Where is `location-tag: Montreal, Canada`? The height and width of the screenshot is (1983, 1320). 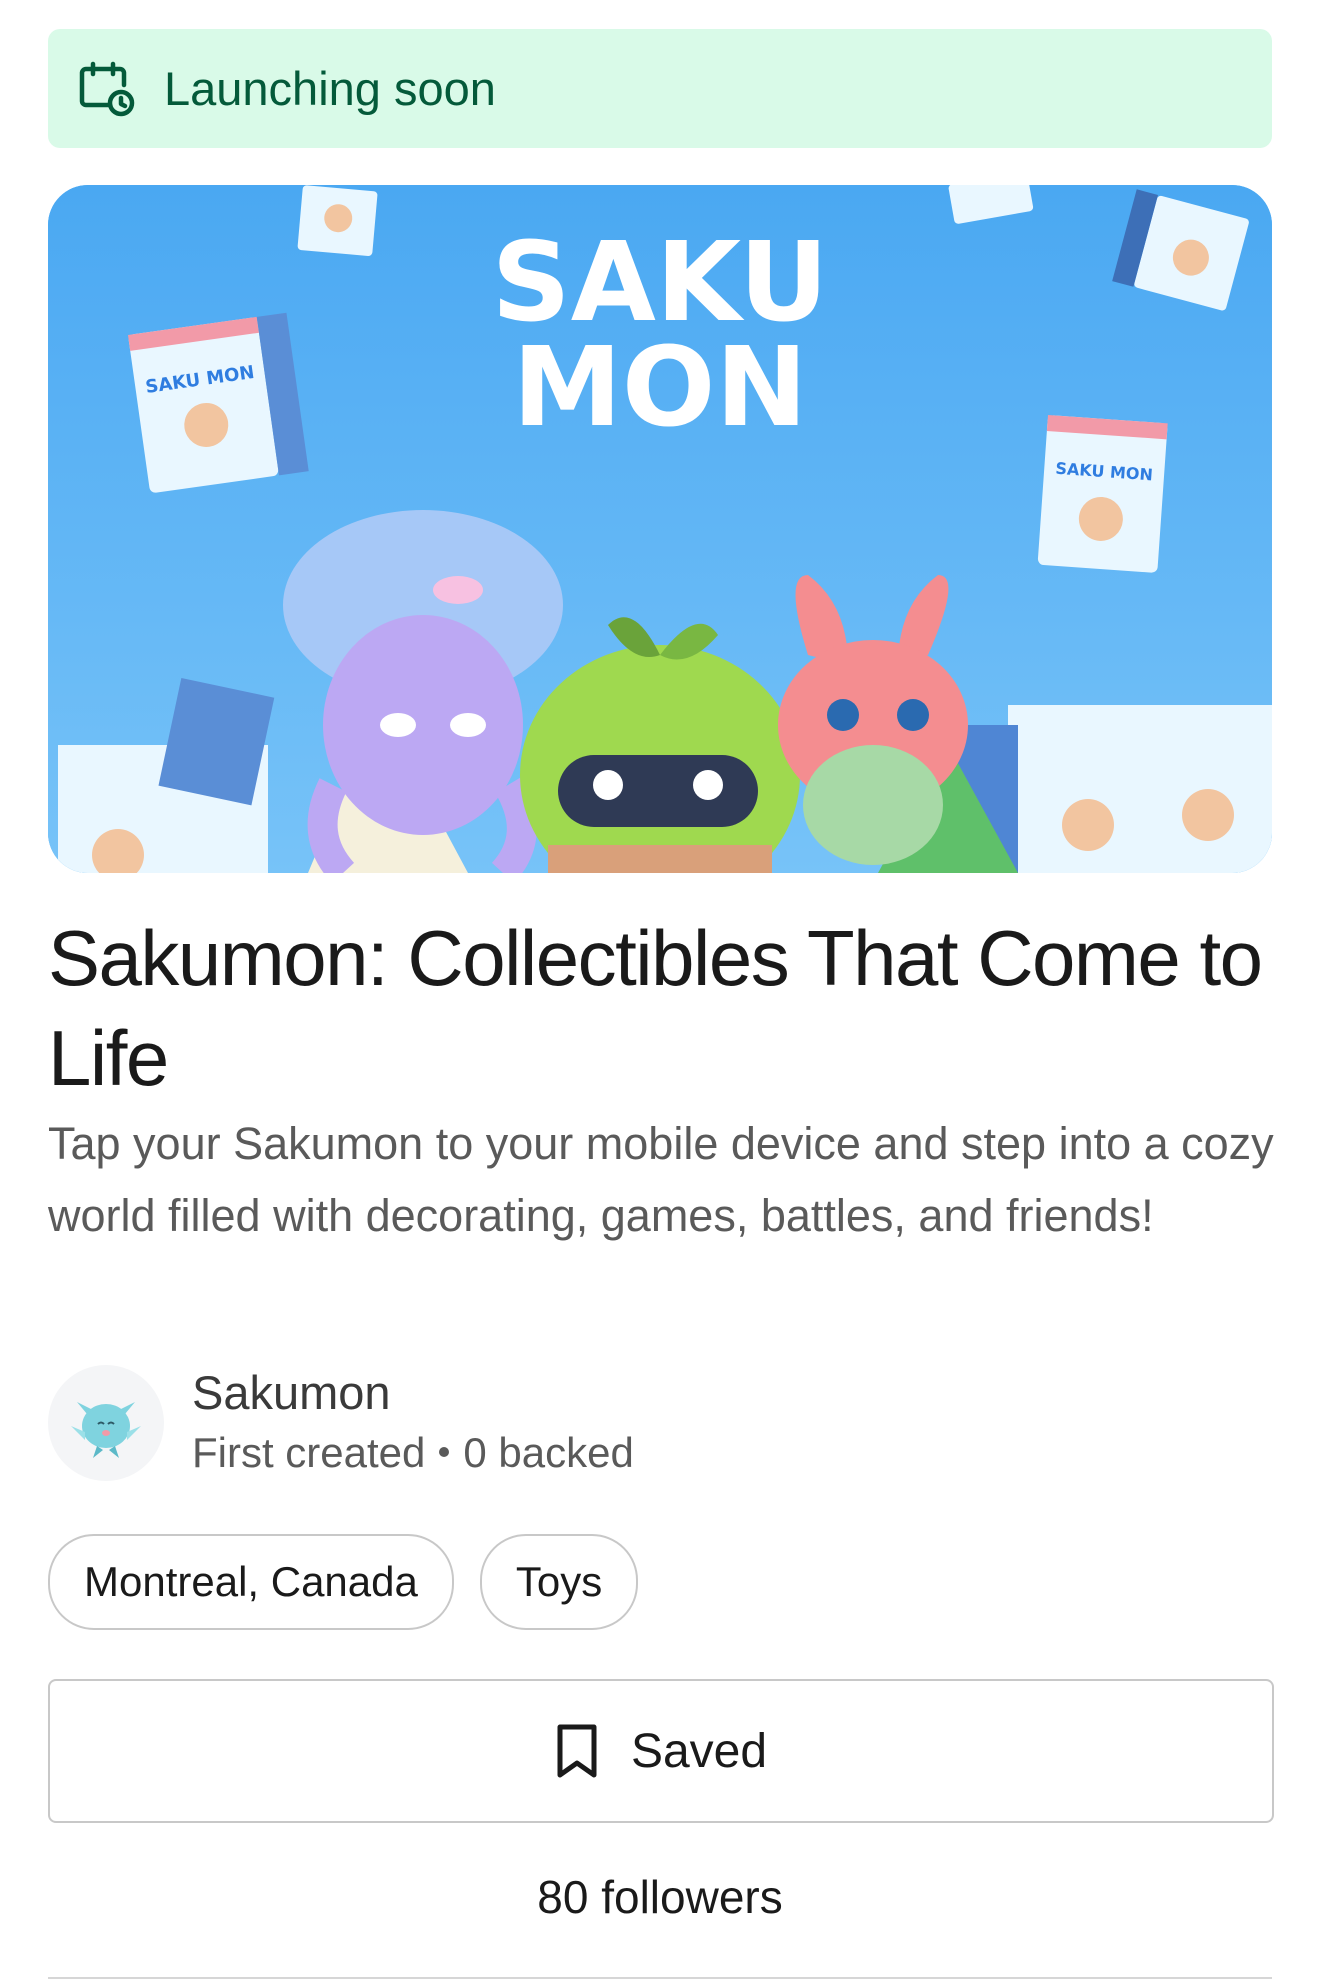 location-tag: Montreal, Canada is located at coordinates (251, 1582).